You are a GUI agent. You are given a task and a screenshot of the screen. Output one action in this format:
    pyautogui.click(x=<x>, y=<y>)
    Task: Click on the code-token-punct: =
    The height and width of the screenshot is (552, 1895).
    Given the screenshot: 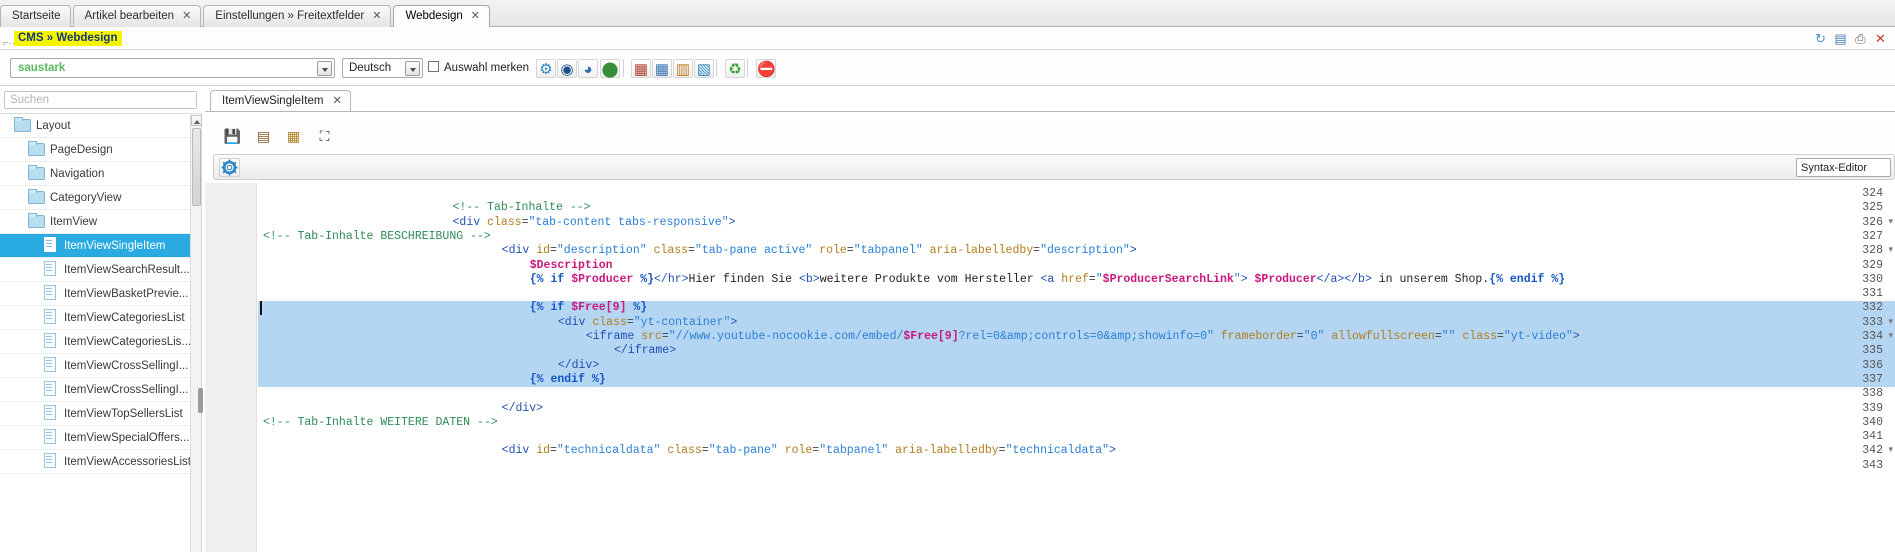 What is the action you would take?
    pyautogui.click(x=850, y=251)
    